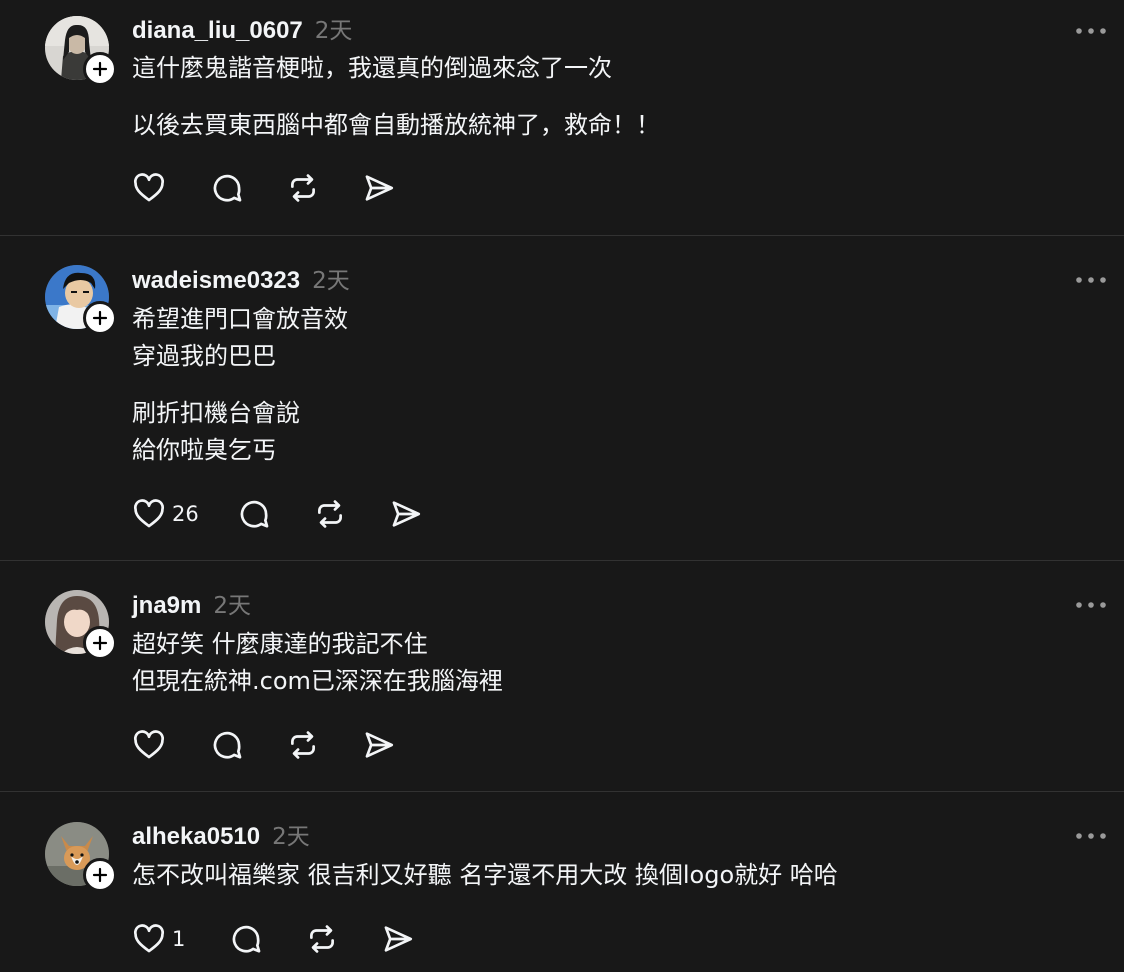 The width and height of the screenshot is (1124, 972). Describe the element at coordinates (317, 681) in the screenshot. I see `text-line: 但現在統神.com已深深在我腦海裡` at that location.